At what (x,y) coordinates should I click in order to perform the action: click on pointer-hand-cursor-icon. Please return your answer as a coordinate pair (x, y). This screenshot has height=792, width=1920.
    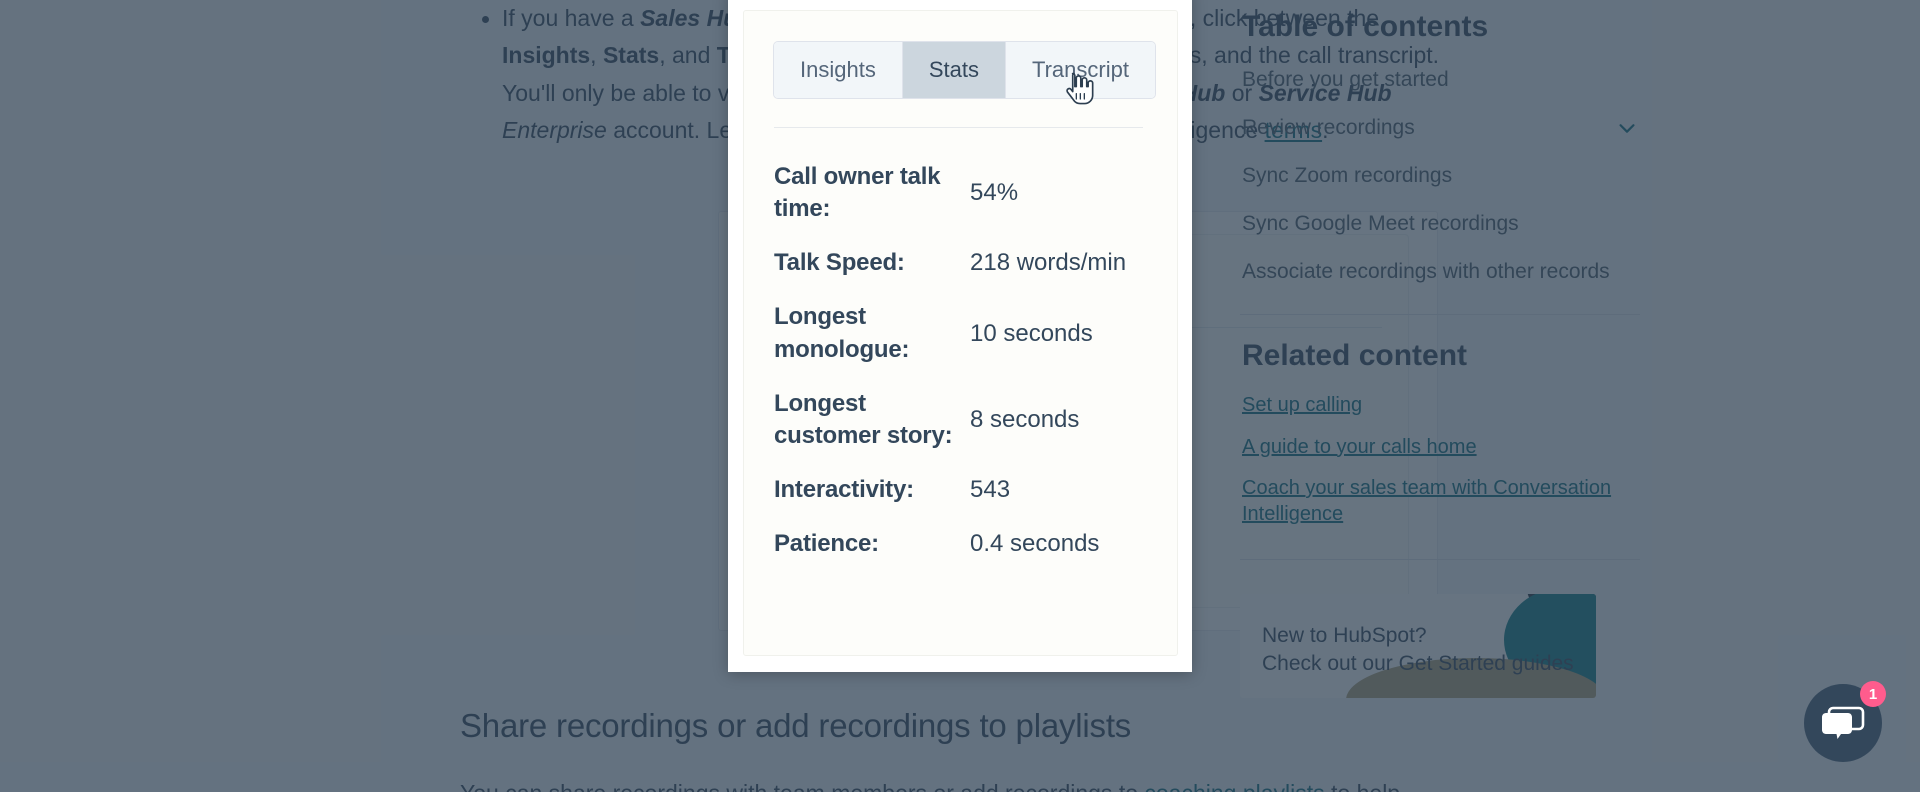
    Looking at the image, I should click on (1080, 88).